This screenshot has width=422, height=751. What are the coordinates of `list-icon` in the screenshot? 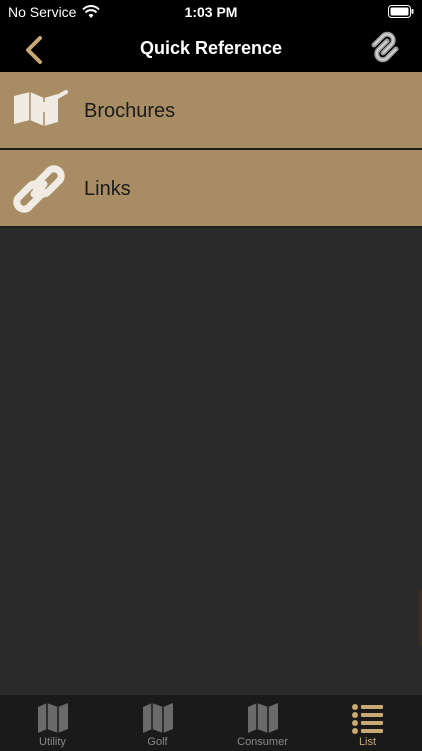 It's located at (367, 719).